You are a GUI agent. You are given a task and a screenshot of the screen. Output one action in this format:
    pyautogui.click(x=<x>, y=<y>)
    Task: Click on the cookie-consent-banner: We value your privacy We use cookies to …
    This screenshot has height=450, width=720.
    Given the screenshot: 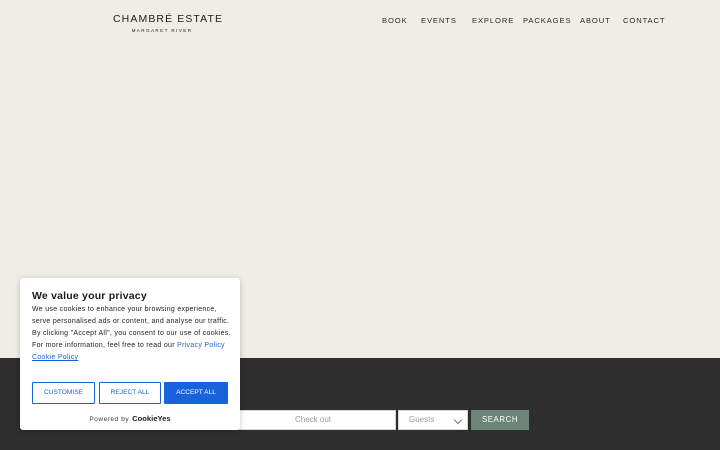 What is the action you would take?
    pyautogui.click(x=130, y=354)
    